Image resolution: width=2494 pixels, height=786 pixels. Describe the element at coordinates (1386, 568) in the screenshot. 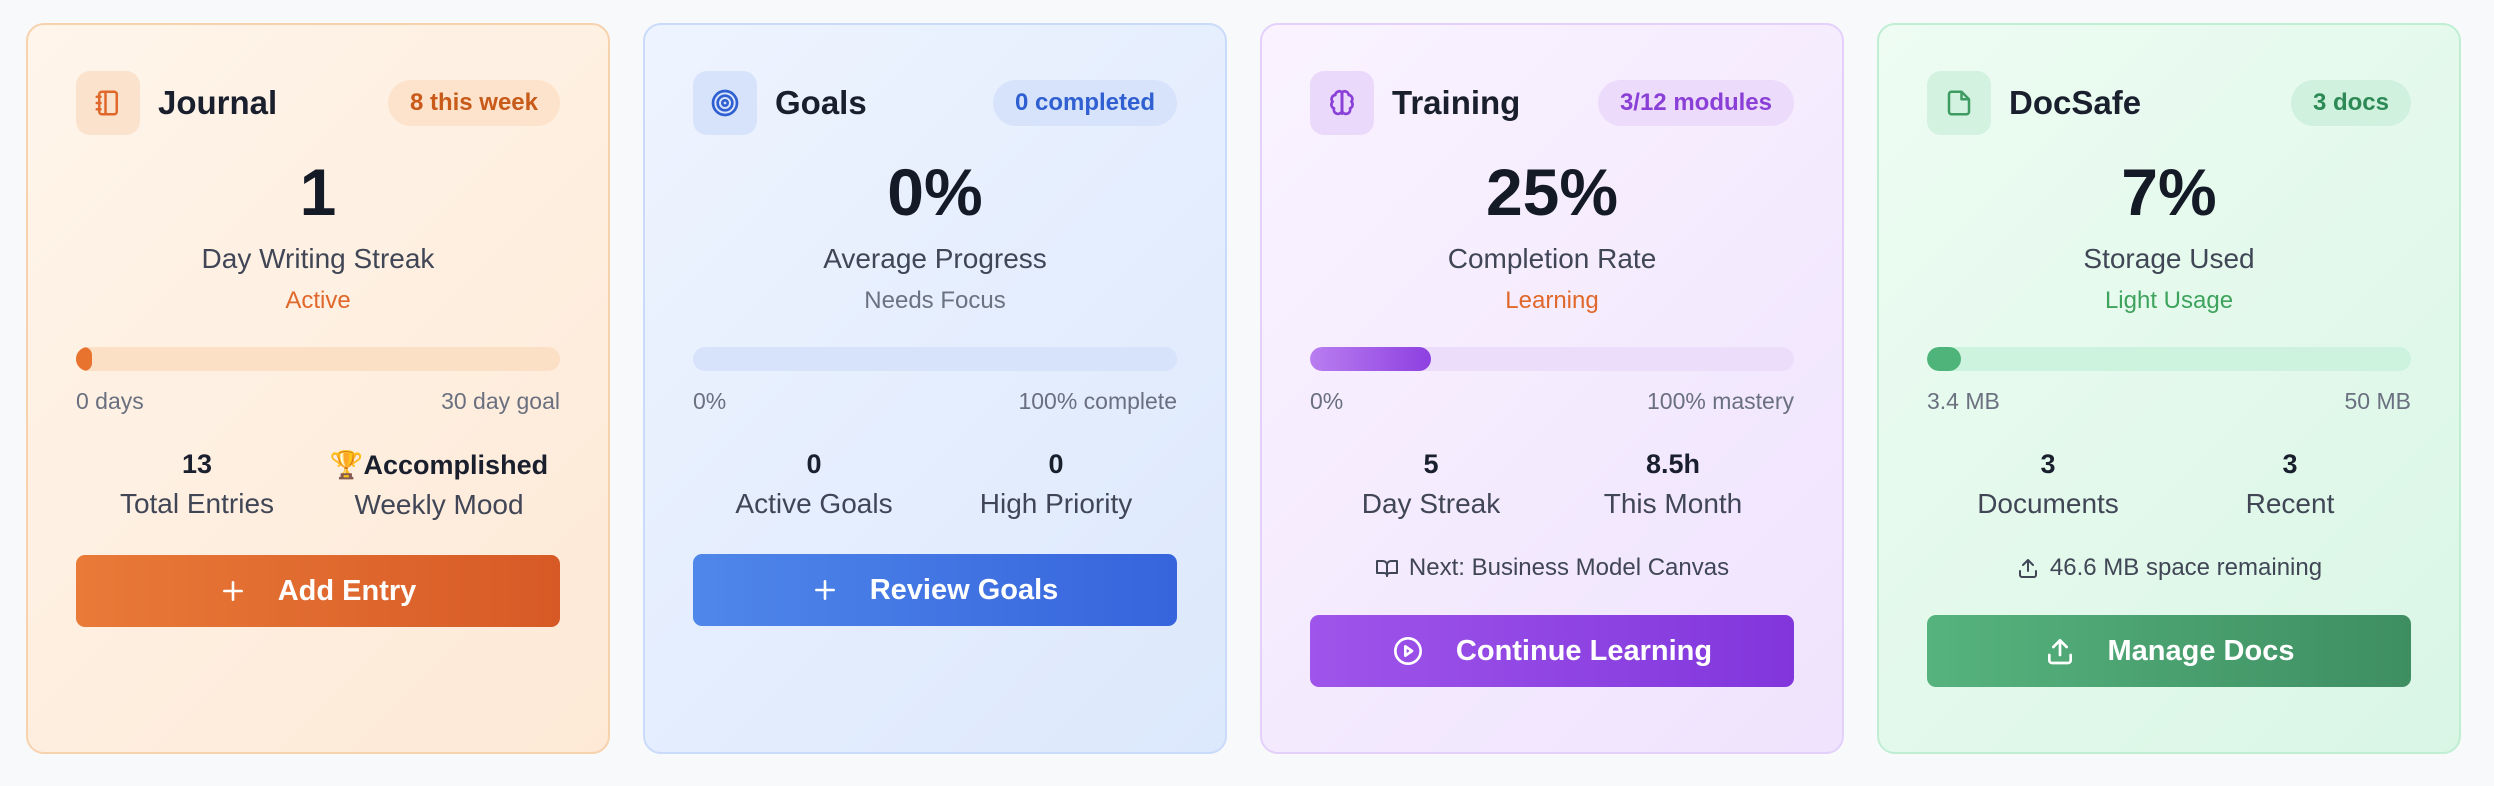

I see `book-open-icon` at that location.